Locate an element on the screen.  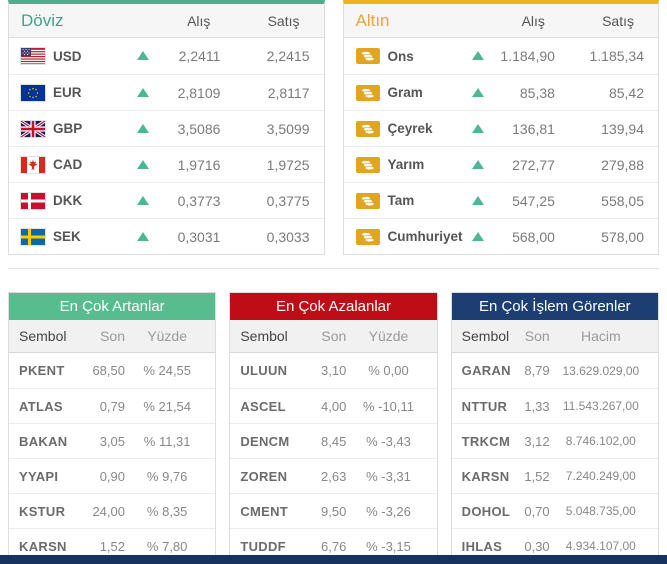
stock-percent: % -3,43 is located at coordinates (388, 441).